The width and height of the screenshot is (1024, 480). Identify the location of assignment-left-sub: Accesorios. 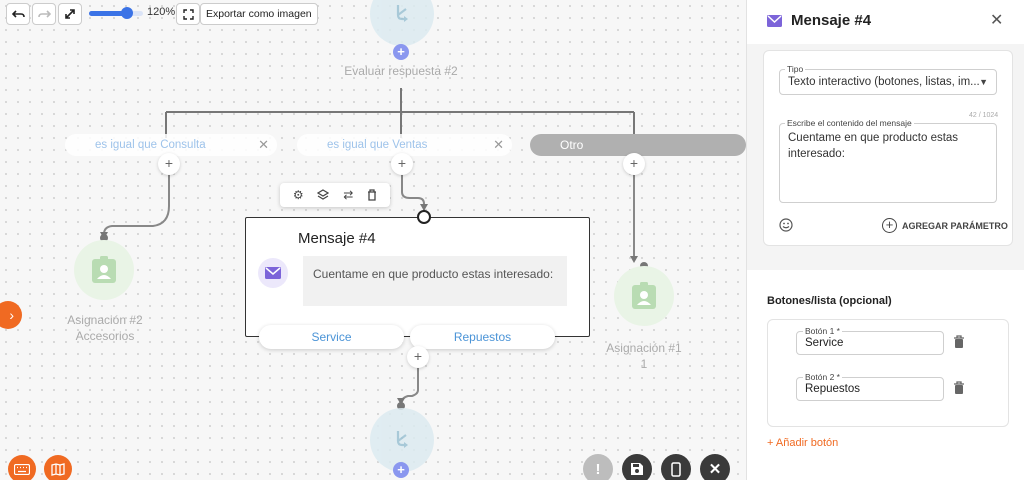
(105, 336).